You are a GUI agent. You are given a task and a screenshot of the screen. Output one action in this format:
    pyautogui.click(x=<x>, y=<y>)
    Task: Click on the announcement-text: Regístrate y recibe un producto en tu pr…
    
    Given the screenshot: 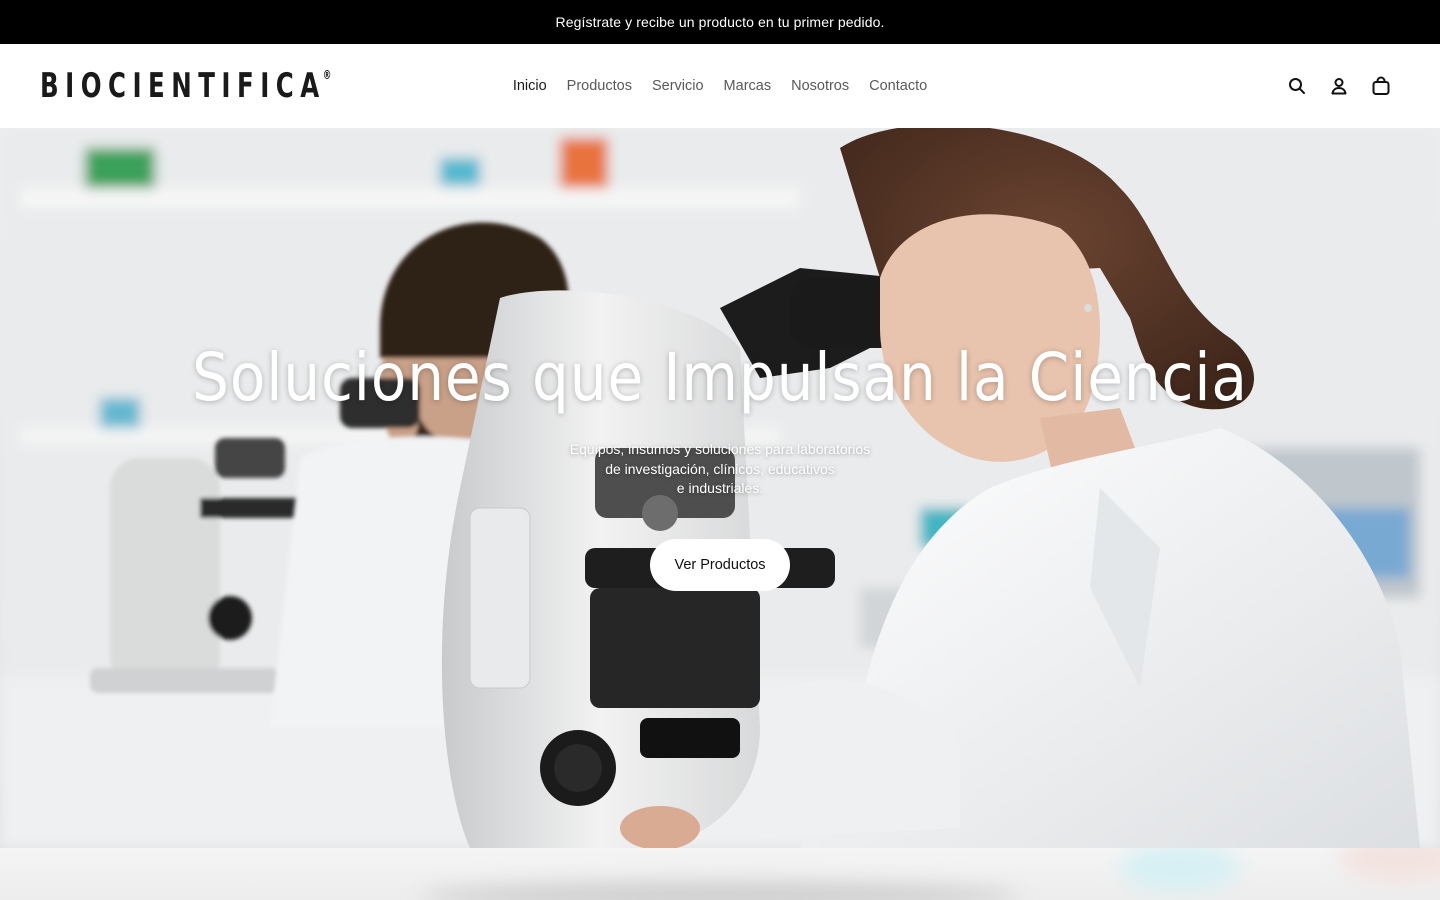 What is the action you would take?
    pyautogui.click(x=720, y=22)
    